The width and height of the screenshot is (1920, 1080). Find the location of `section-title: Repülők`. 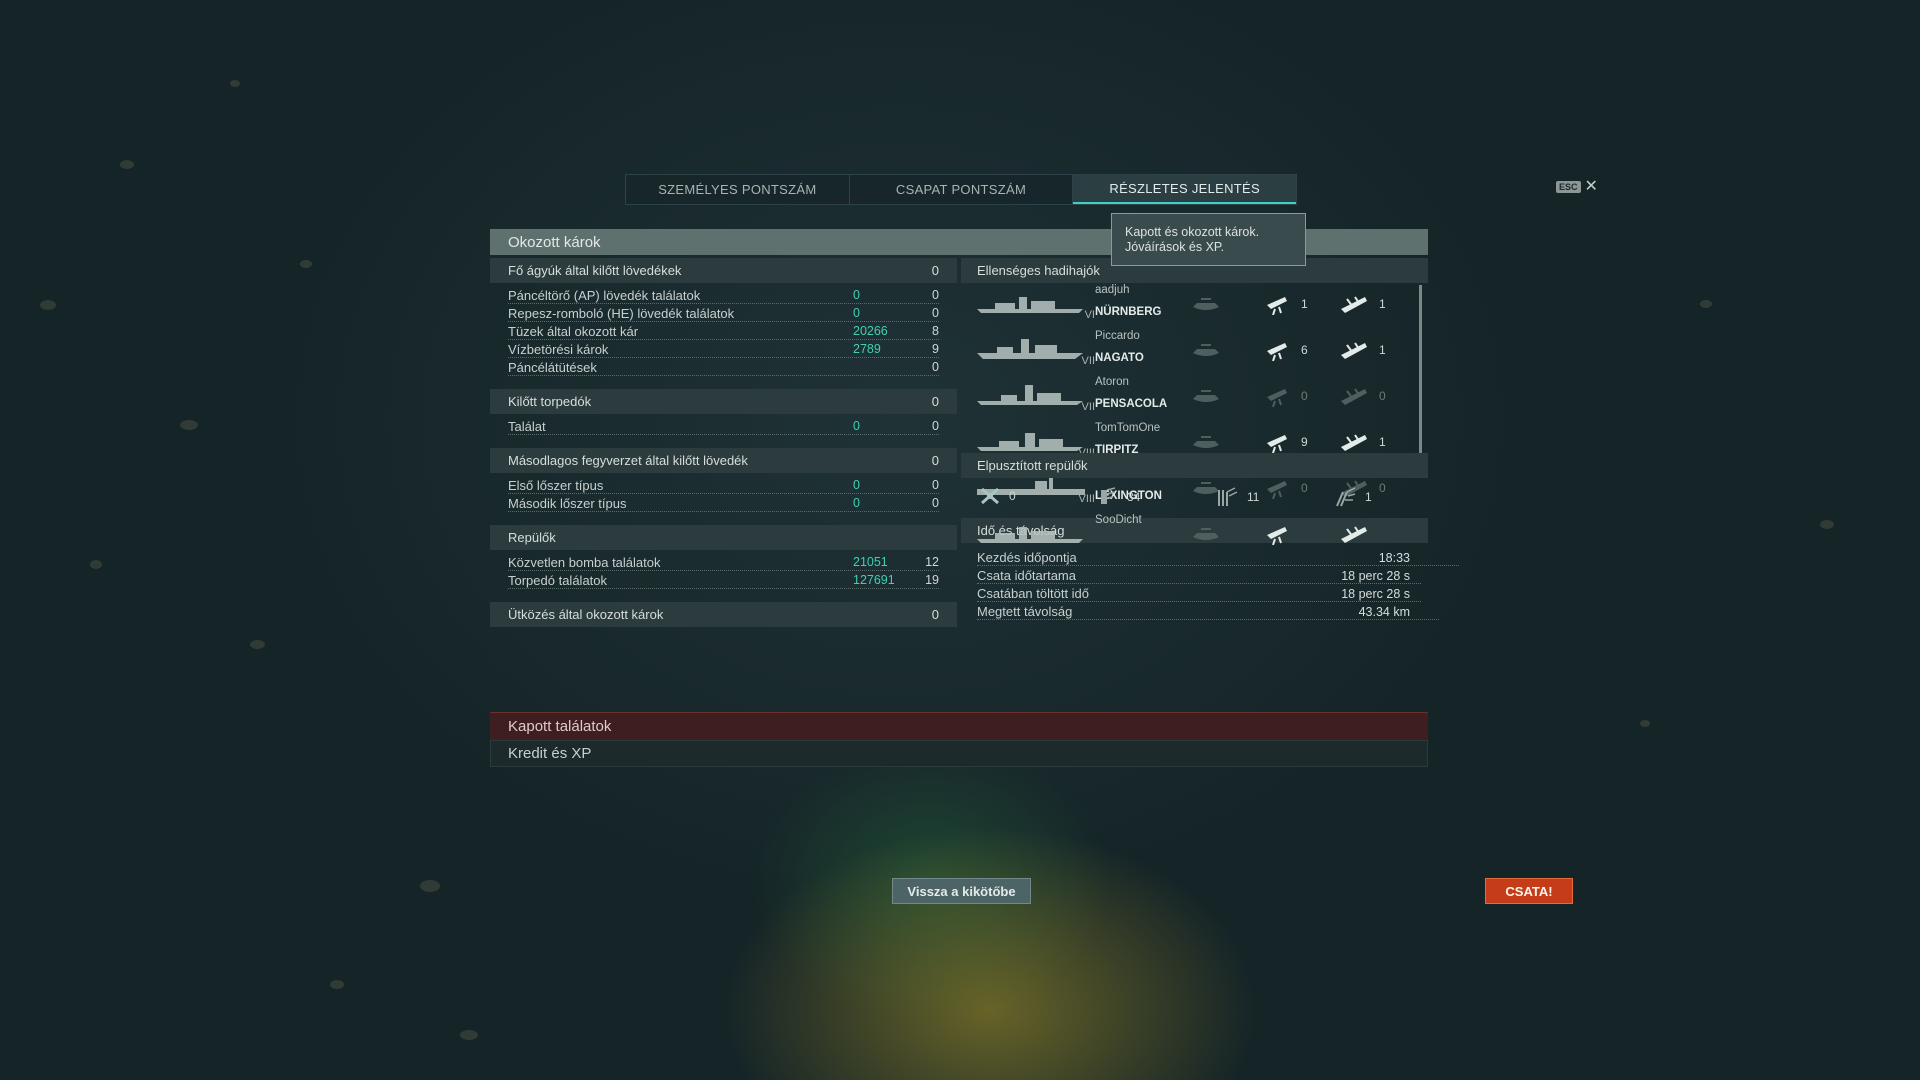

section-title: Repülők is located at coordinates (532, 537).